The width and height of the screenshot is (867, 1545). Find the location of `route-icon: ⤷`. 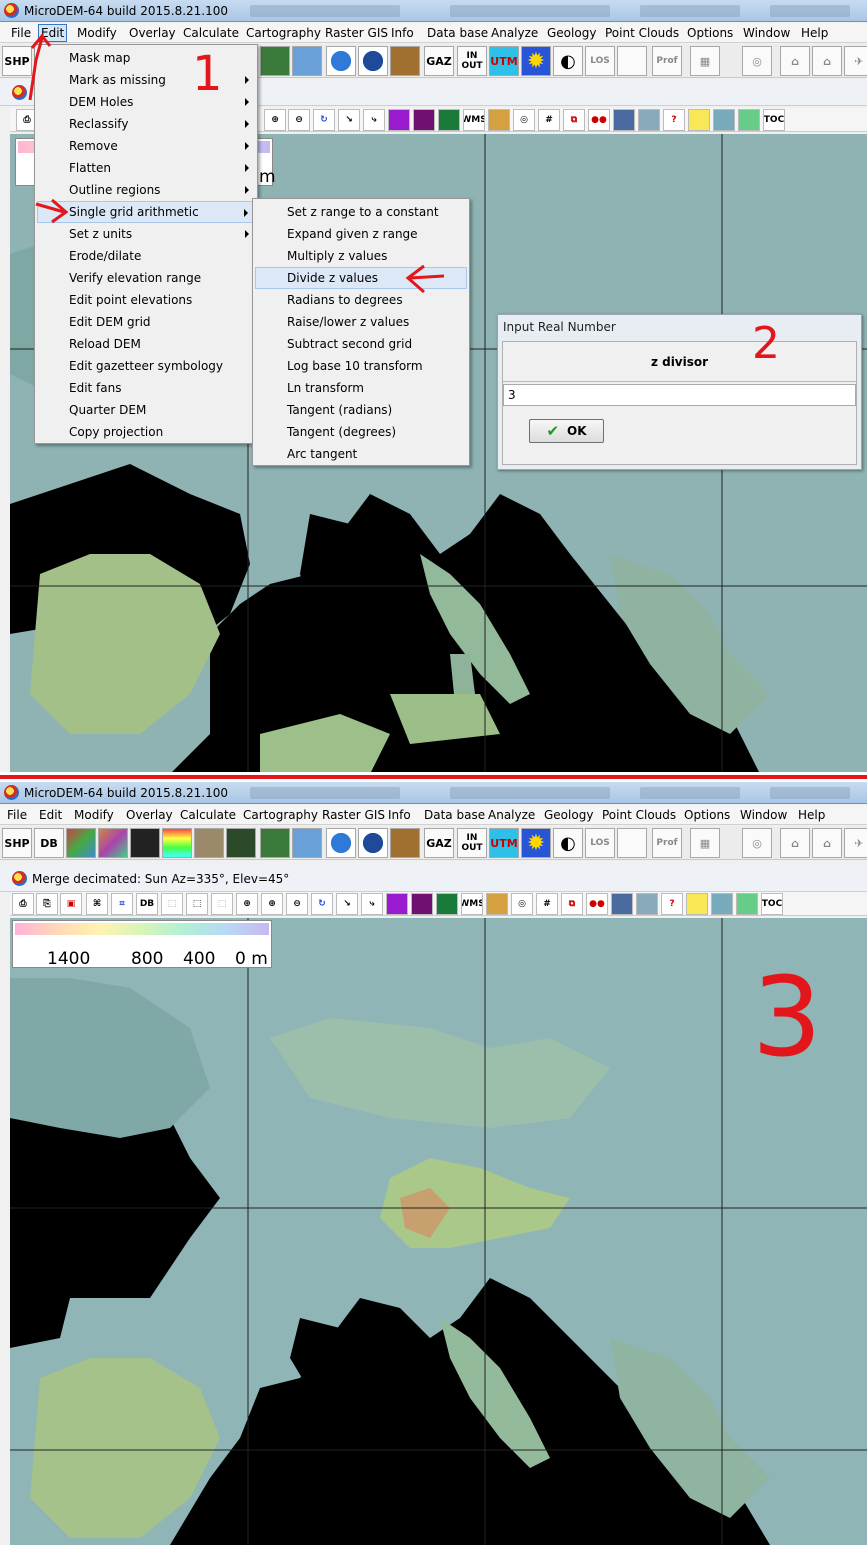

route-icon: ⤷ is located at coordinates (372, 904).